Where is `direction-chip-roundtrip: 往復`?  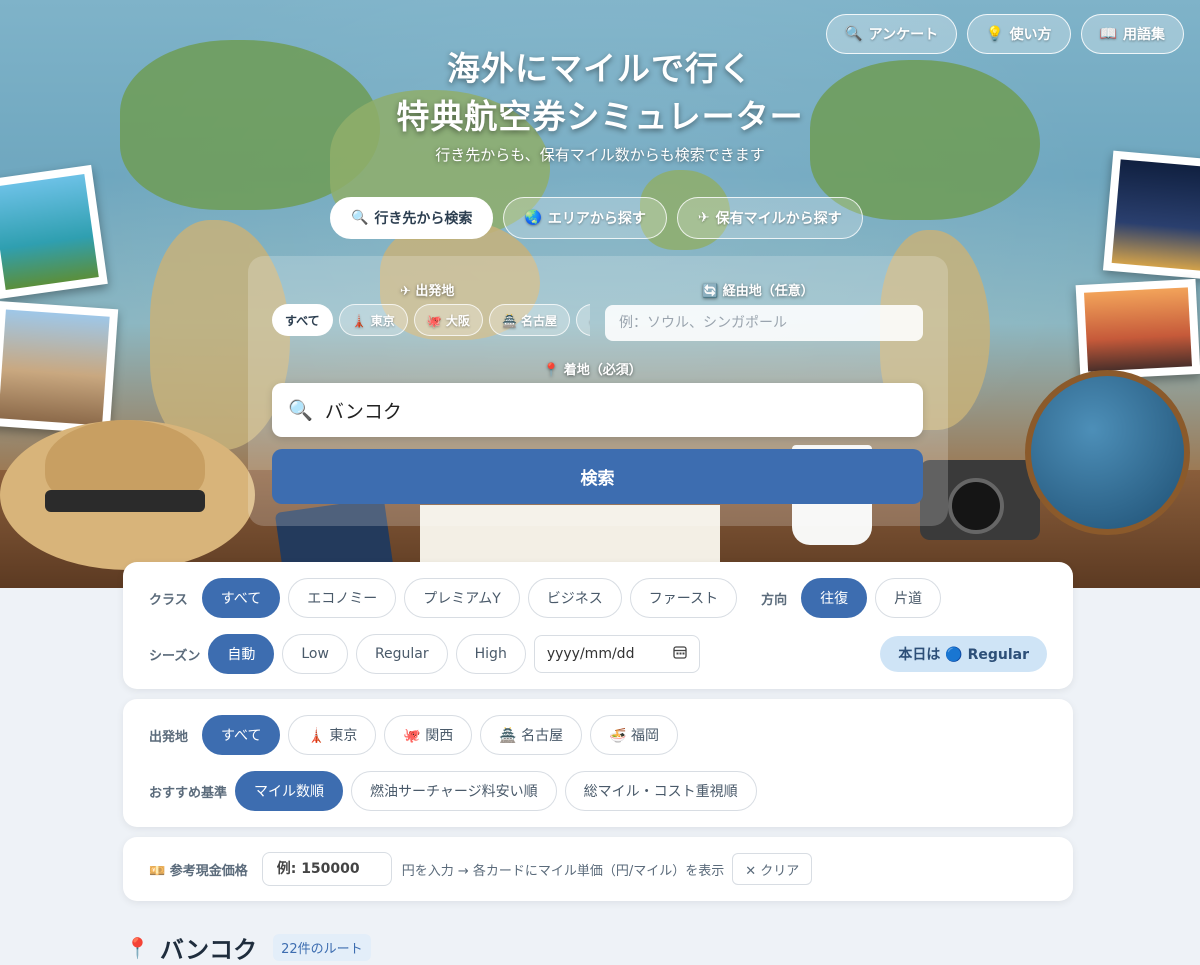 direction-chip-roundtrip: 往復 is located at coordinates (834, 598).